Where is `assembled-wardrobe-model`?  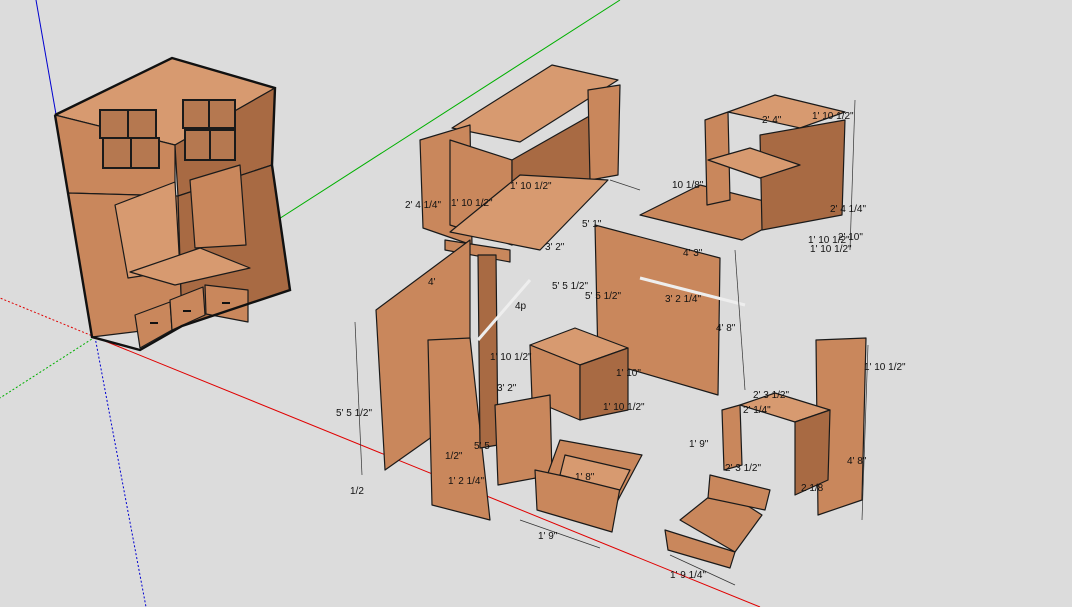
assembled-wardrobe-model is located at coordinates (172, 204).